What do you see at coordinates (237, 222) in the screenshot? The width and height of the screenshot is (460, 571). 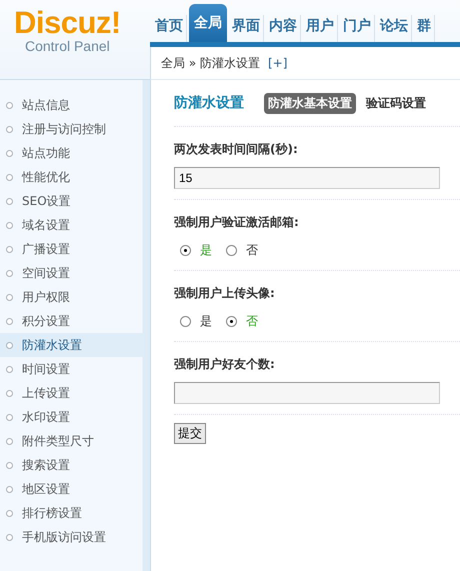 I see `field-label: 强制用户验证激活邮箱:` at bounding box center [237, 222].